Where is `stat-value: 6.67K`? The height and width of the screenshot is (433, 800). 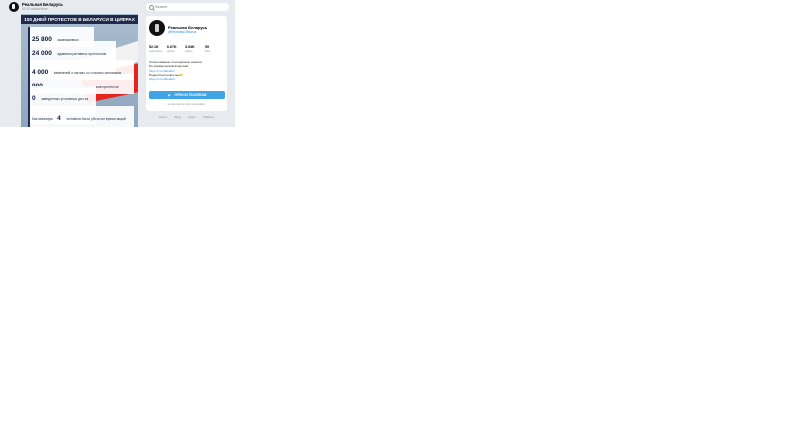 stat-value: 6.67K is located at coordinates (172, 47).